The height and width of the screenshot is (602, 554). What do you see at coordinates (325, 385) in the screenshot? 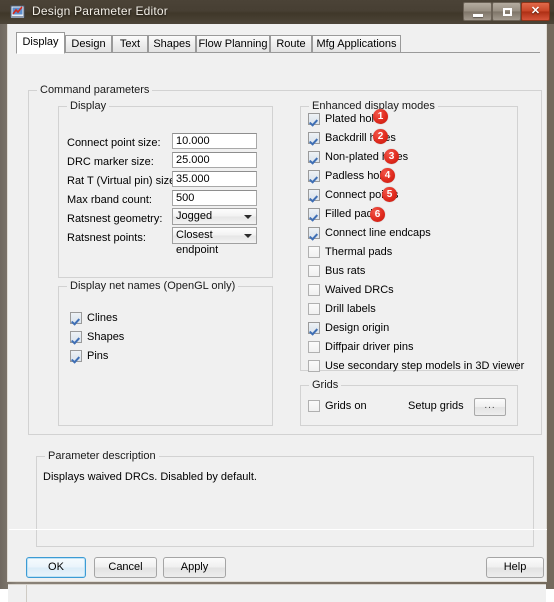
I see `grids-group-title: Grids` at bounding box center [325, 385].